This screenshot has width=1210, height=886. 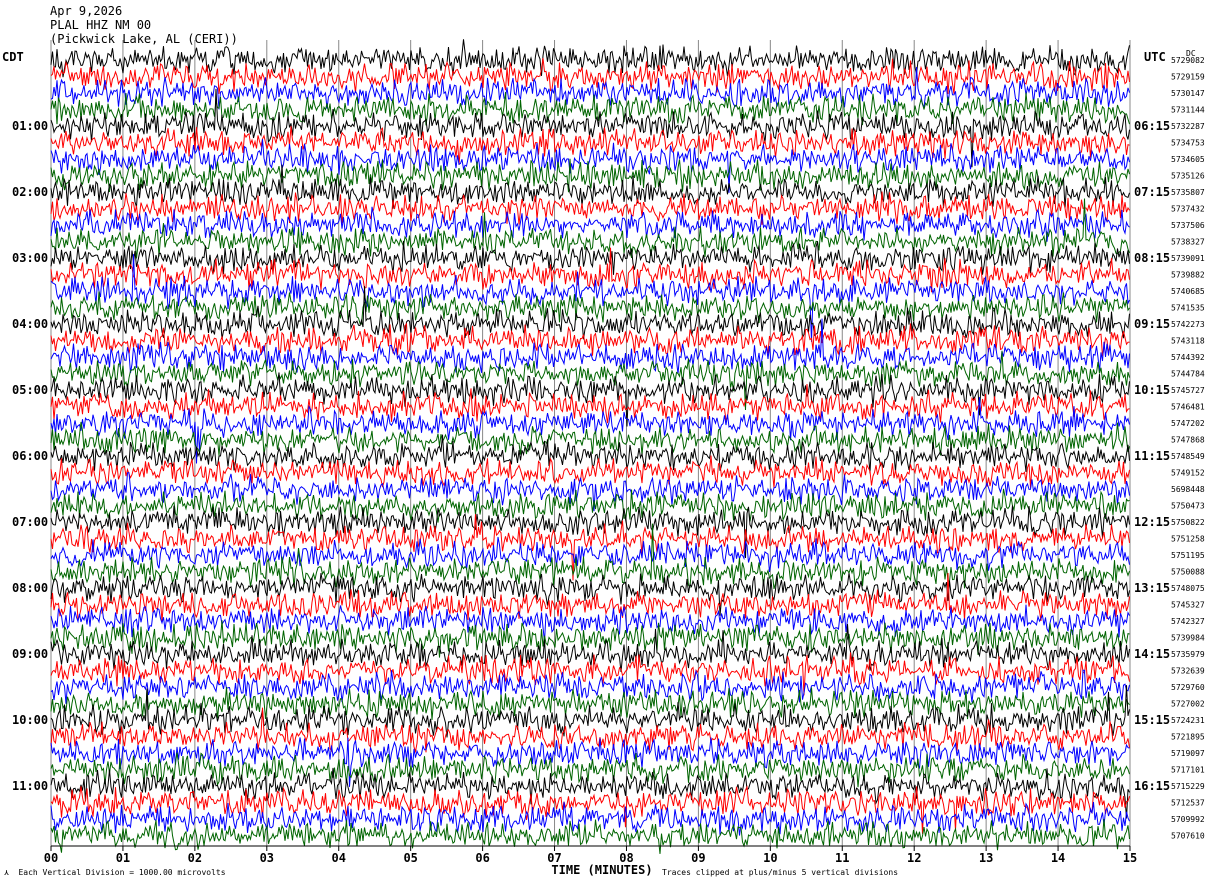 What do you see at coordinates (1188, 489) in the screenshot?
I see `dc-offset-label: 5698448` at bounding box center [1188, 489].